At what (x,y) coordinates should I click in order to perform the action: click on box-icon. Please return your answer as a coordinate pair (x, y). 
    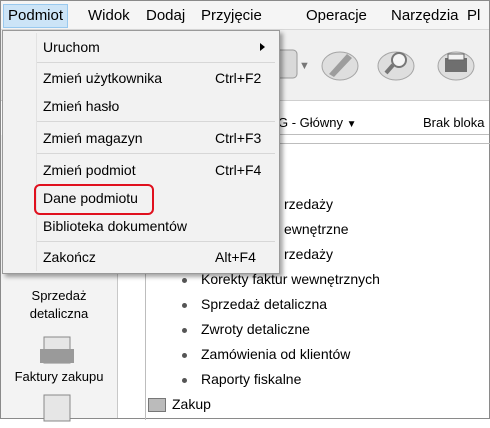
    Looking at the image, I should click on (57, 408).